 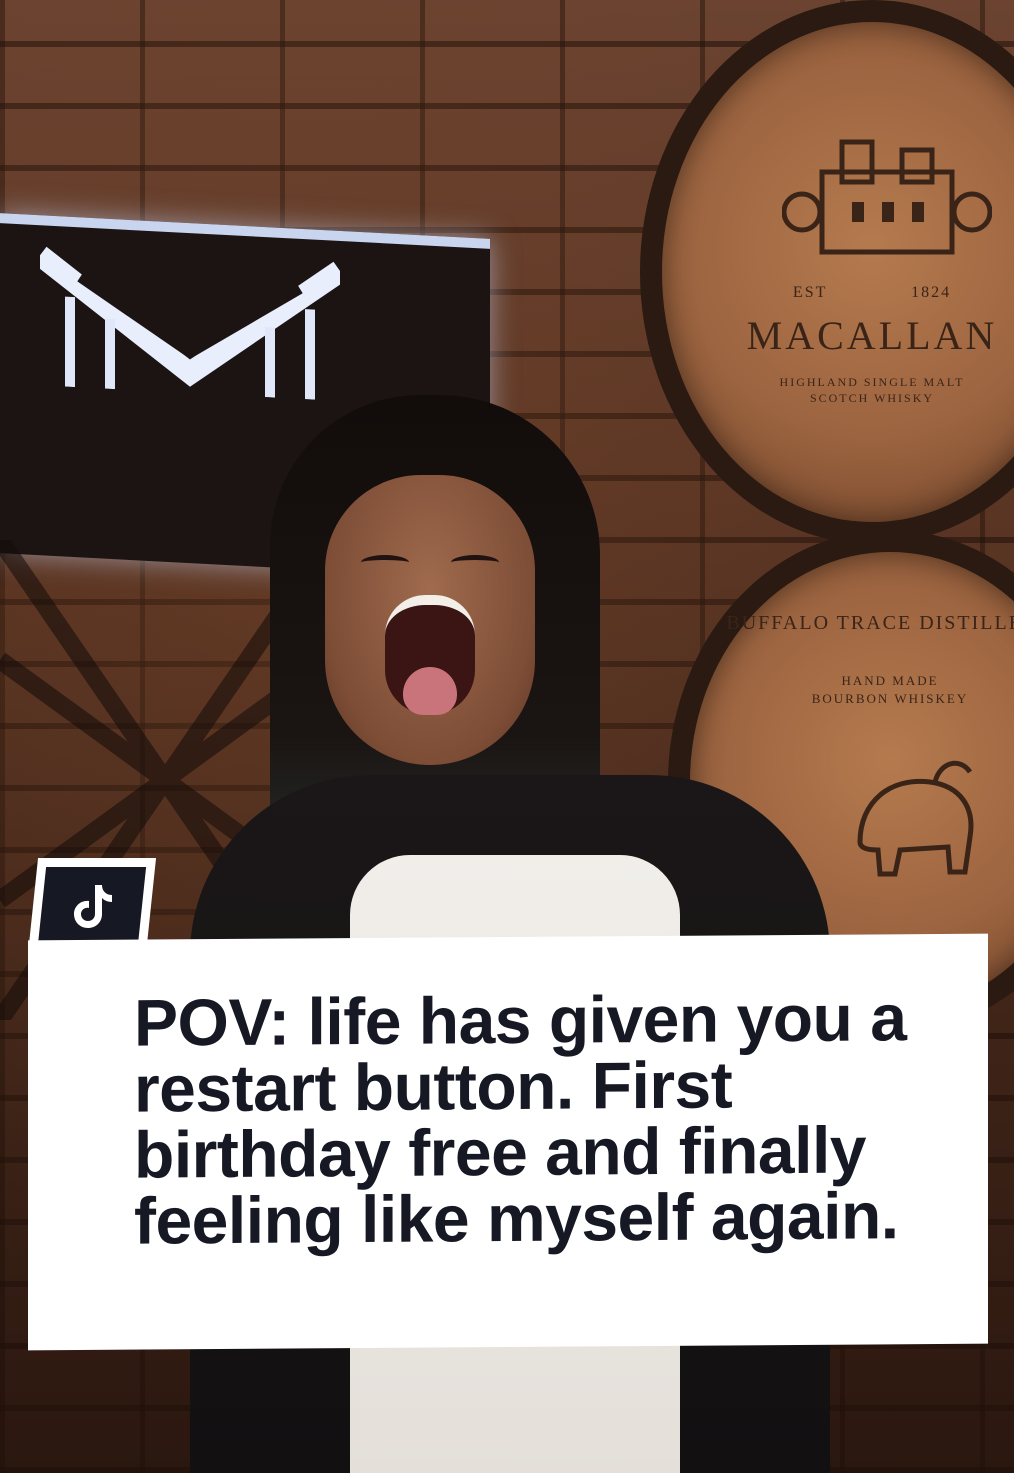 I want to click on macallan-est-text: EST 1824, so click(x=872, y=292).